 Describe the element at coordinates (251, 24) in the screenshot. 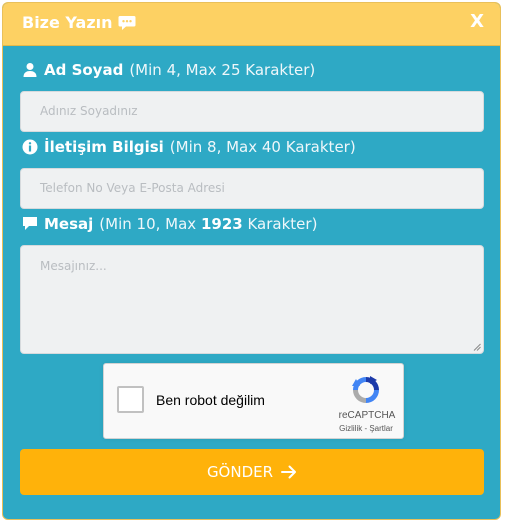

I see `form-header: Bize Yazın X` at that location.